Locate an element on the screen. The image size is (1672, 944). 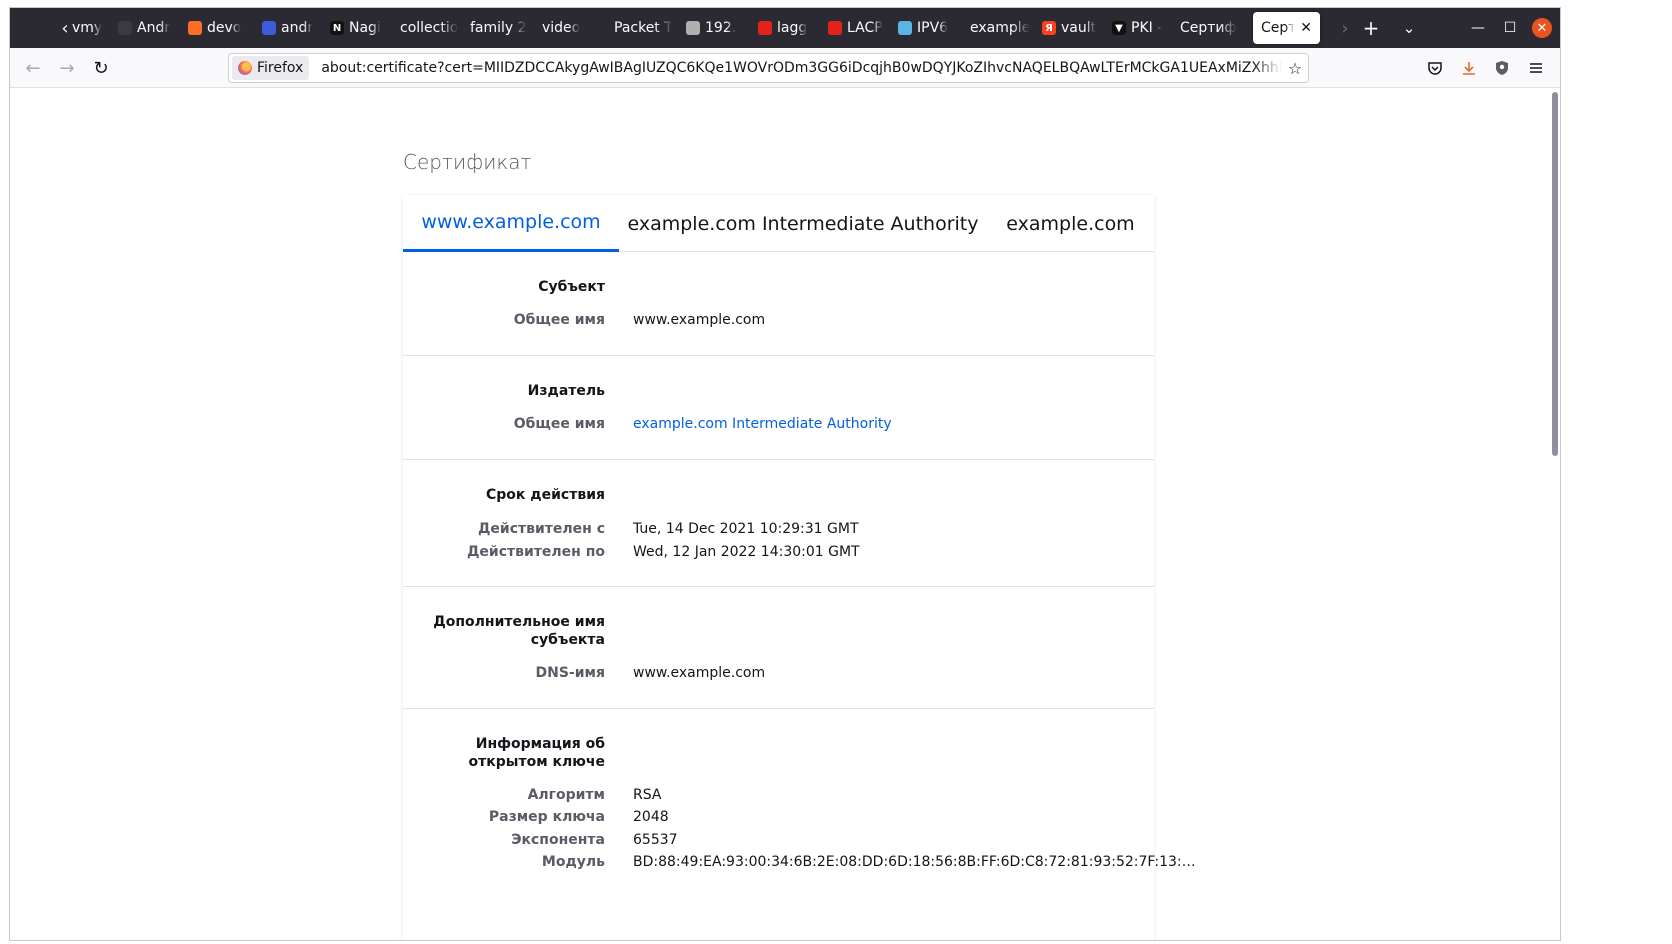
tab-root-certificate: example.com is located at coordinates (1070, 223).